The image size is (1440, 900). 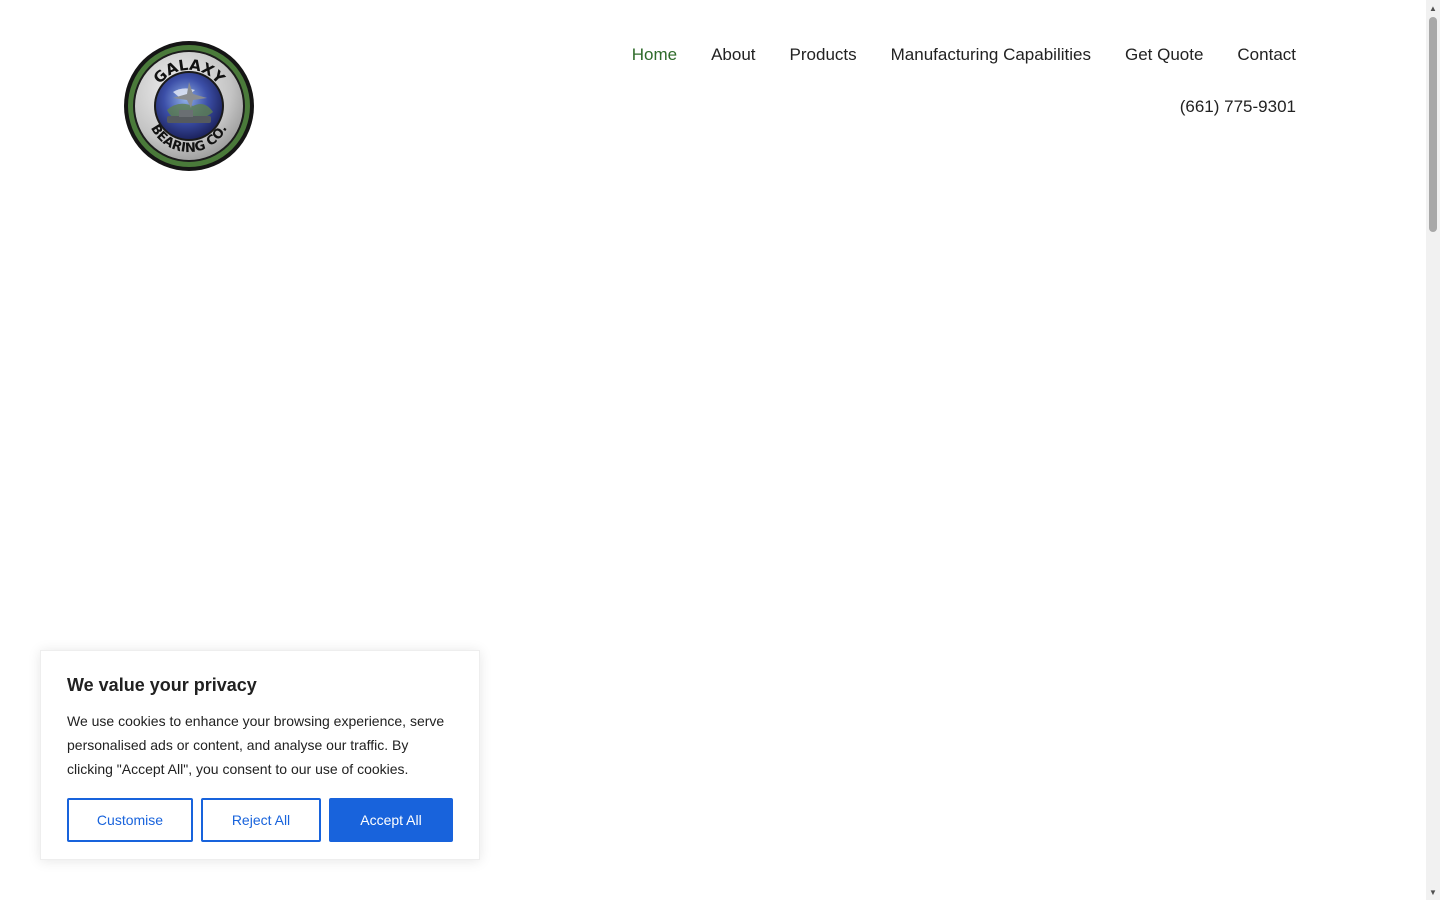 I want to click on phone-link: (661) 775-9301, so click(x=1238, y=107).